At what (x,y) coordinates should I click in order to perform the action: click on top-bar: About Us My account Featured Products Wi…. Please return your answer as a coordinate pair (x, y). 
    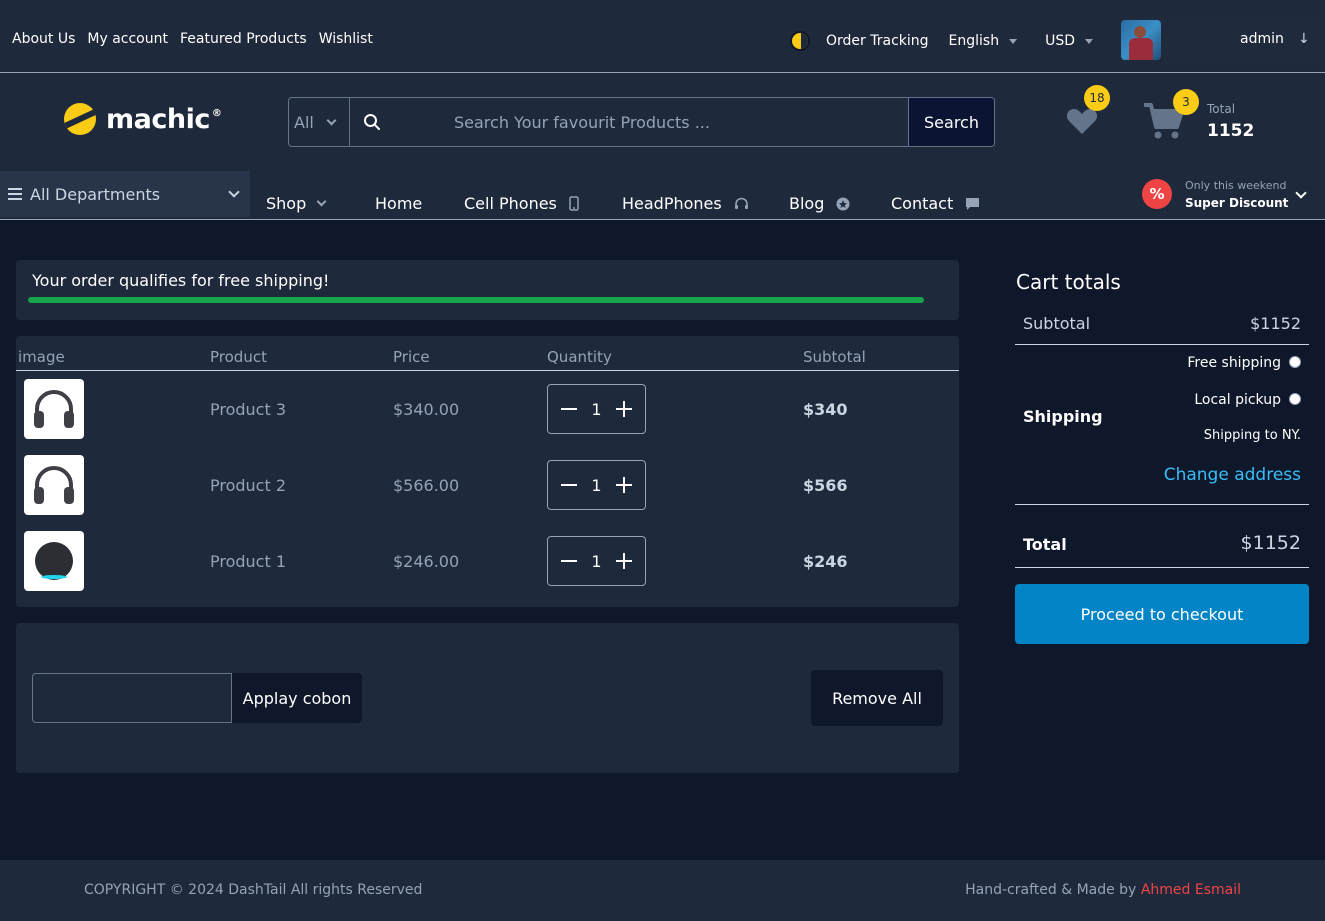
    Looking at the image, I should click on (662, 36).